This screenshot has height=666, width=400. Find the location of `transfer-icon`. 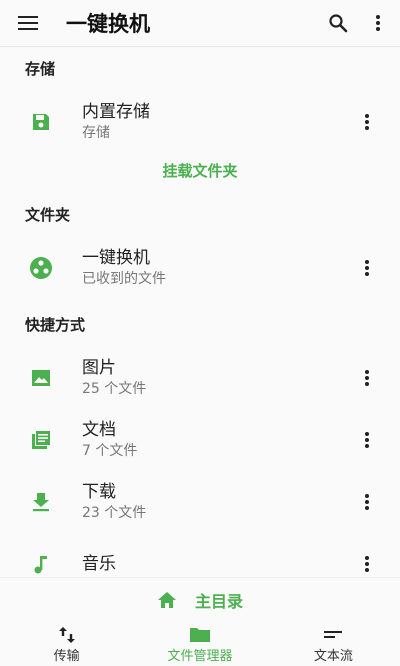

transfer-icon is located at coordinates (66, 635).